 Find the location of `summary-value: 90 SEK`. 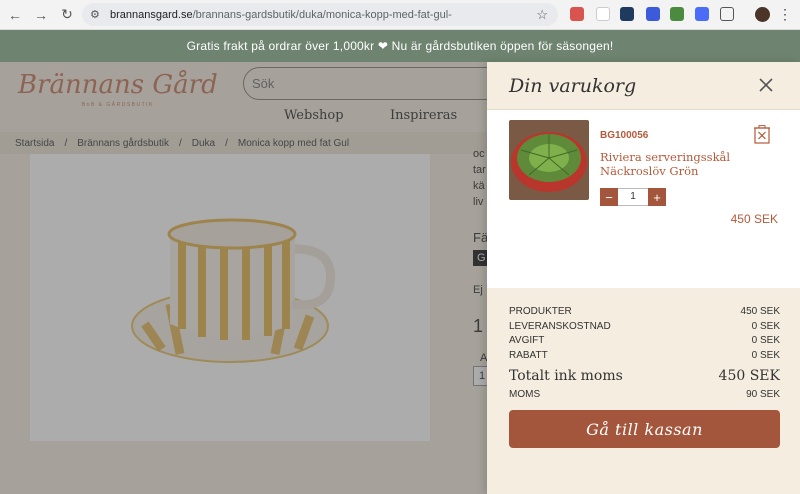

summary-value: 90 SEK is located at coordinates (763, 395).